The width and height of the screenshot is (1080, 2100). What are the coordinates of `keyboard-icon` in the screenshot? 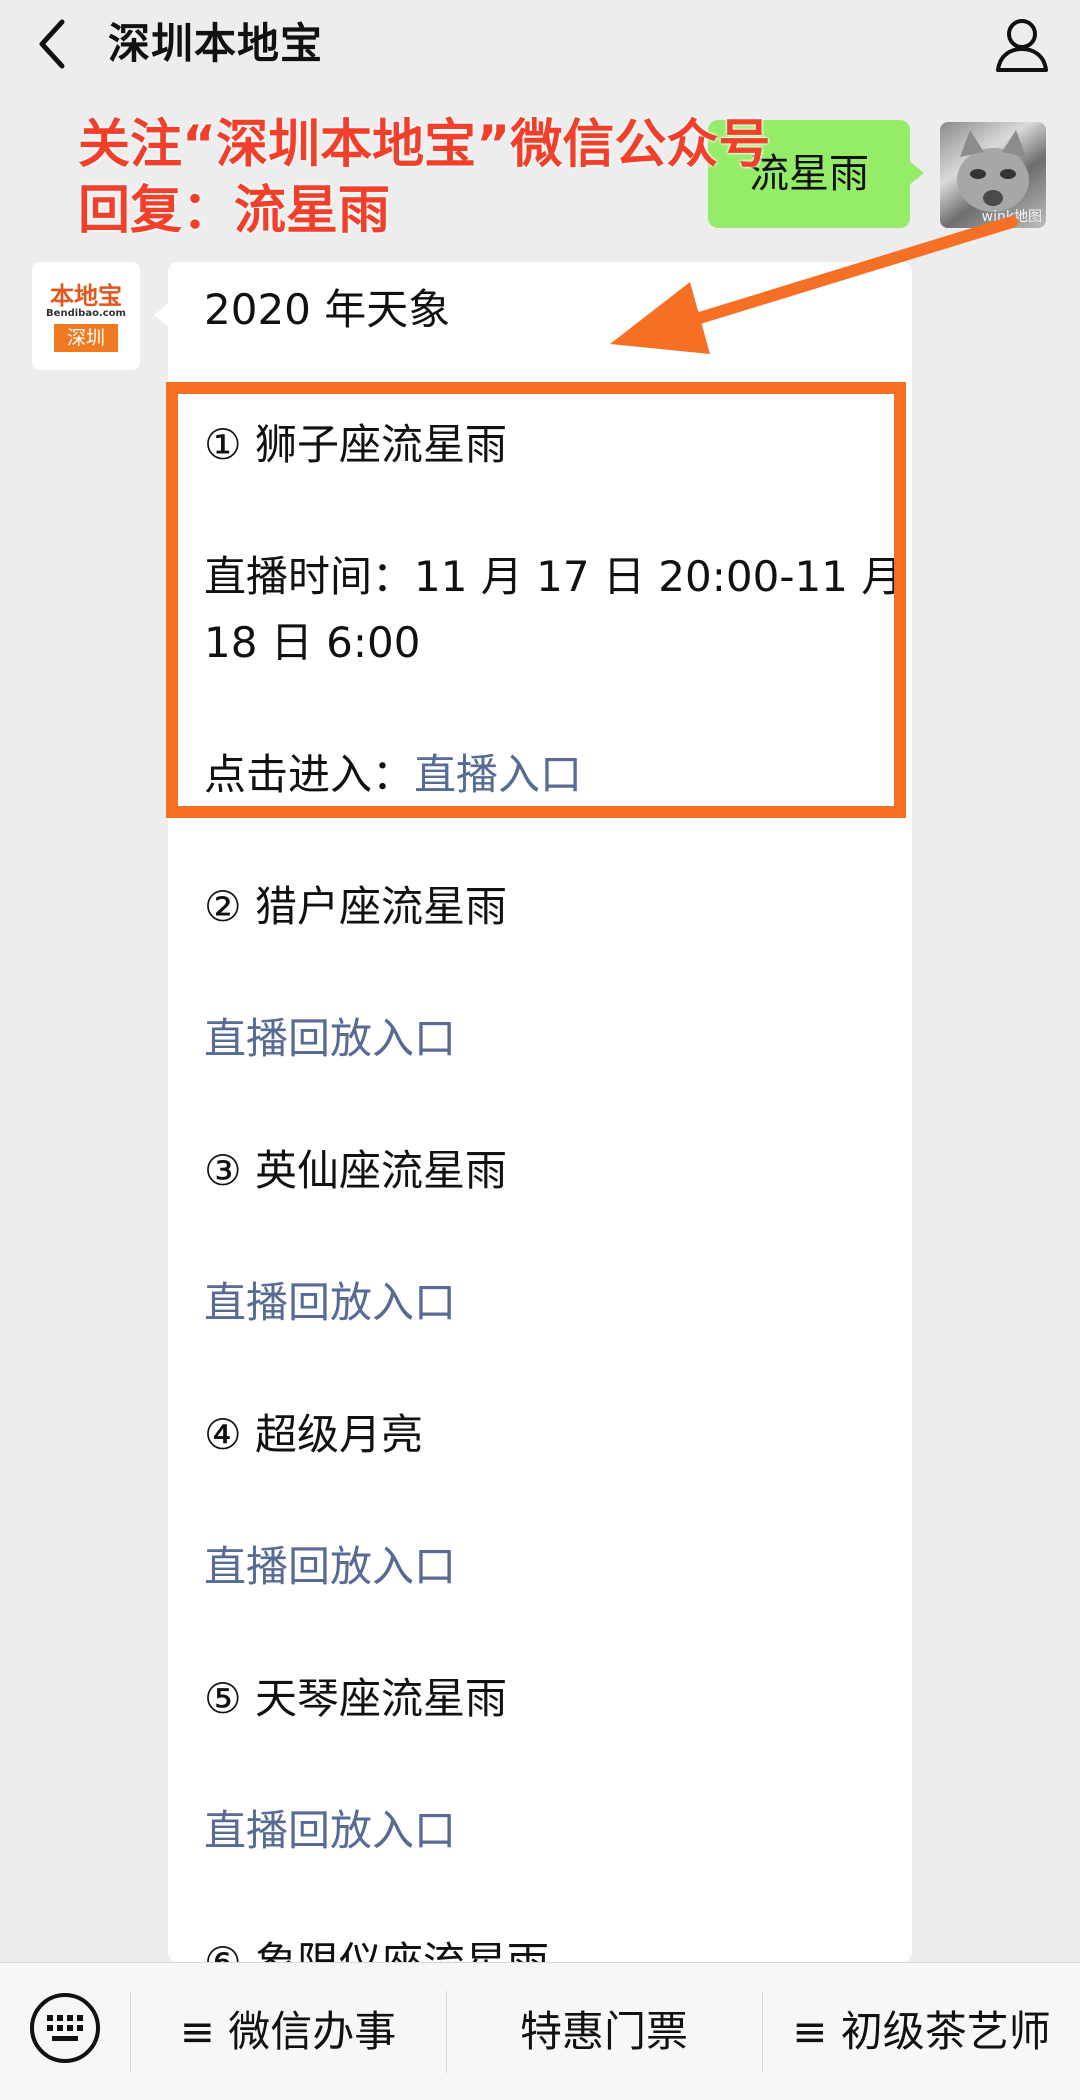 It's located at (65, 2028).